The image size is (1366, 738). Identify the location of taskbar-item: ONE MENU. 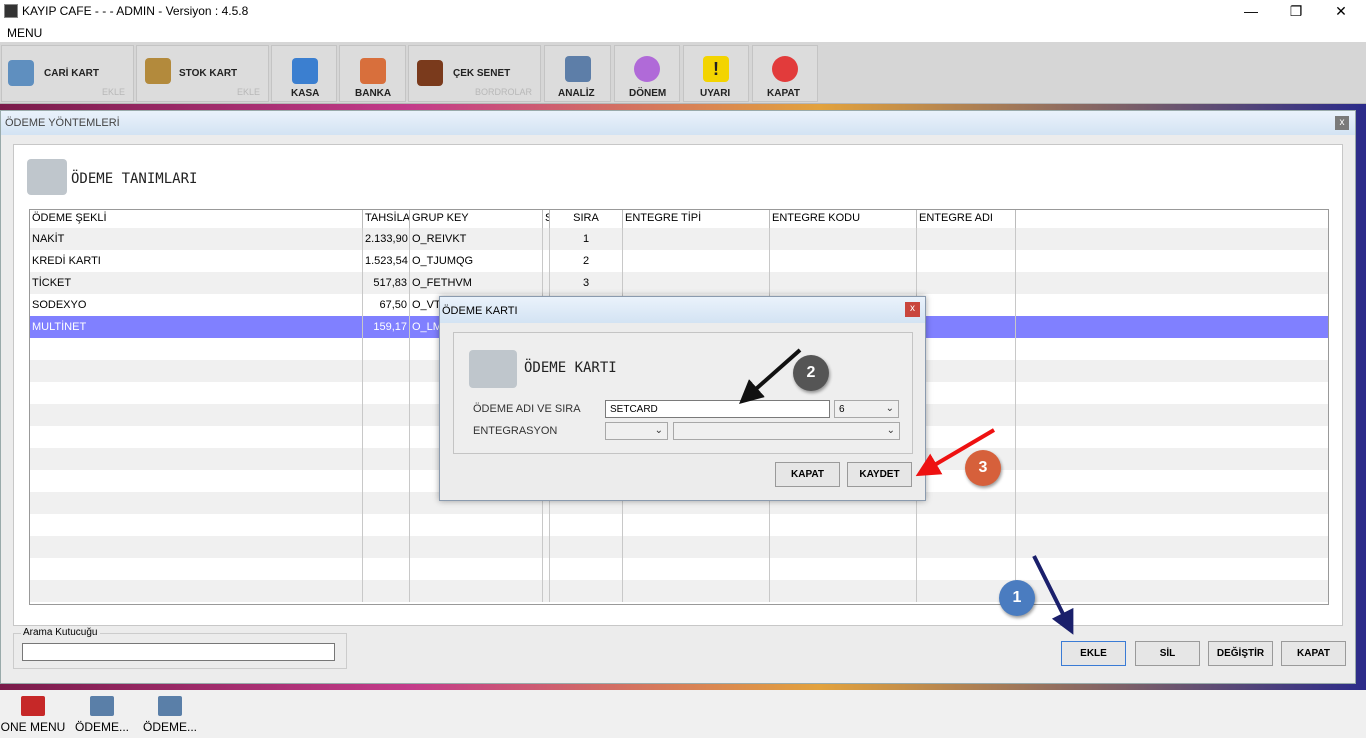
(33, 715).